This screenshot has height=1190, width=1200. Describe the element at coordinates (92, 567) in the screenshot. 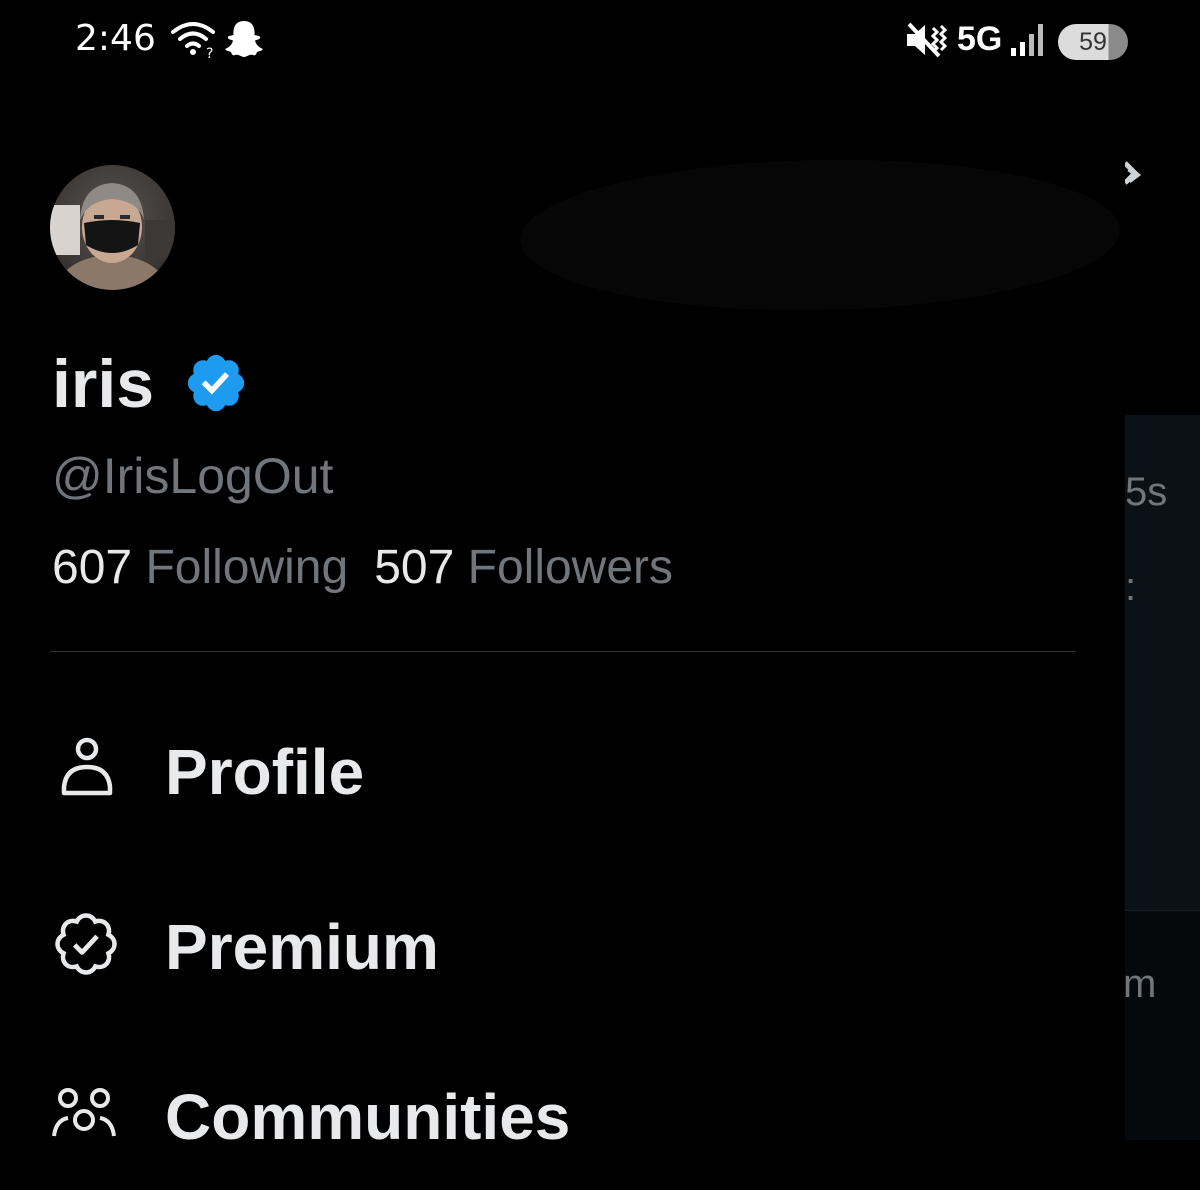

I see `following-count: 607` at that location.